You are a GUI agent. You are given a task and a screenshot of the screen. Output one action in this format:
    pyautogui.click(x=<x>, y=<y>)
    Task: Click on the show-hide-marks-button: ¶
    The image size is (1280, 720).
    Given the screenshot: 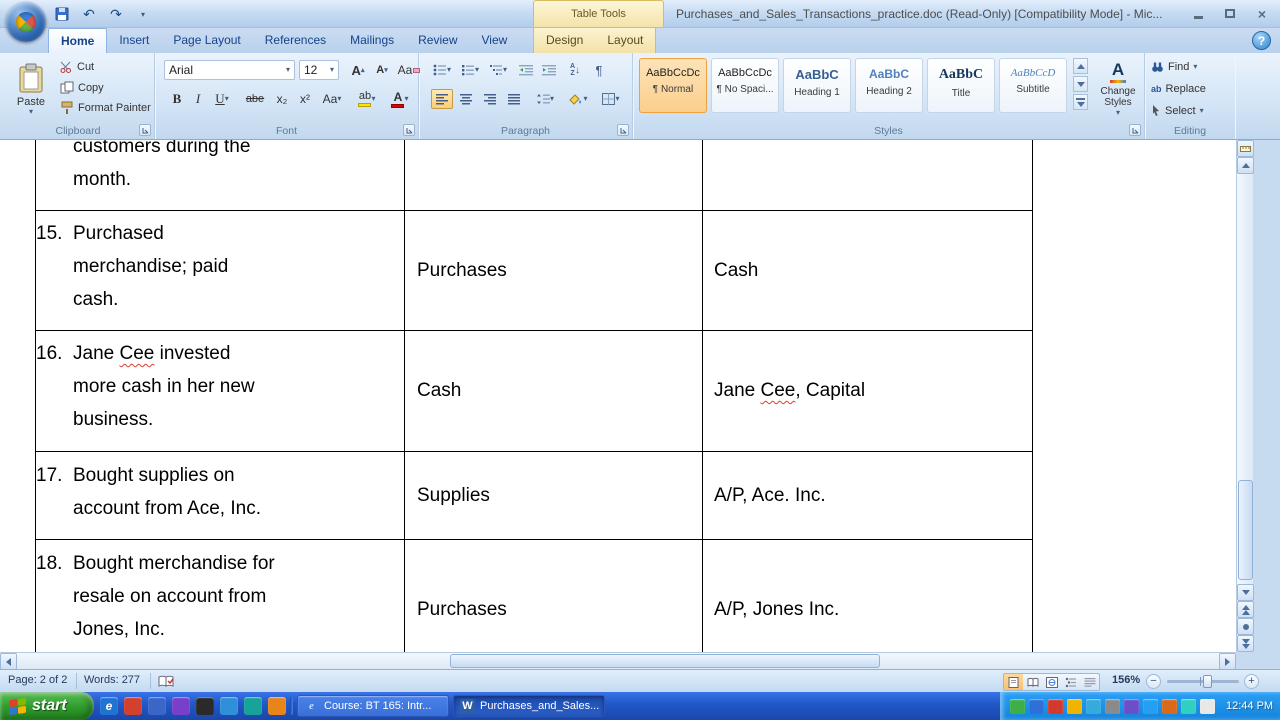 What is the action you would take?
    pyautogui.click(x=599, y=70)
    